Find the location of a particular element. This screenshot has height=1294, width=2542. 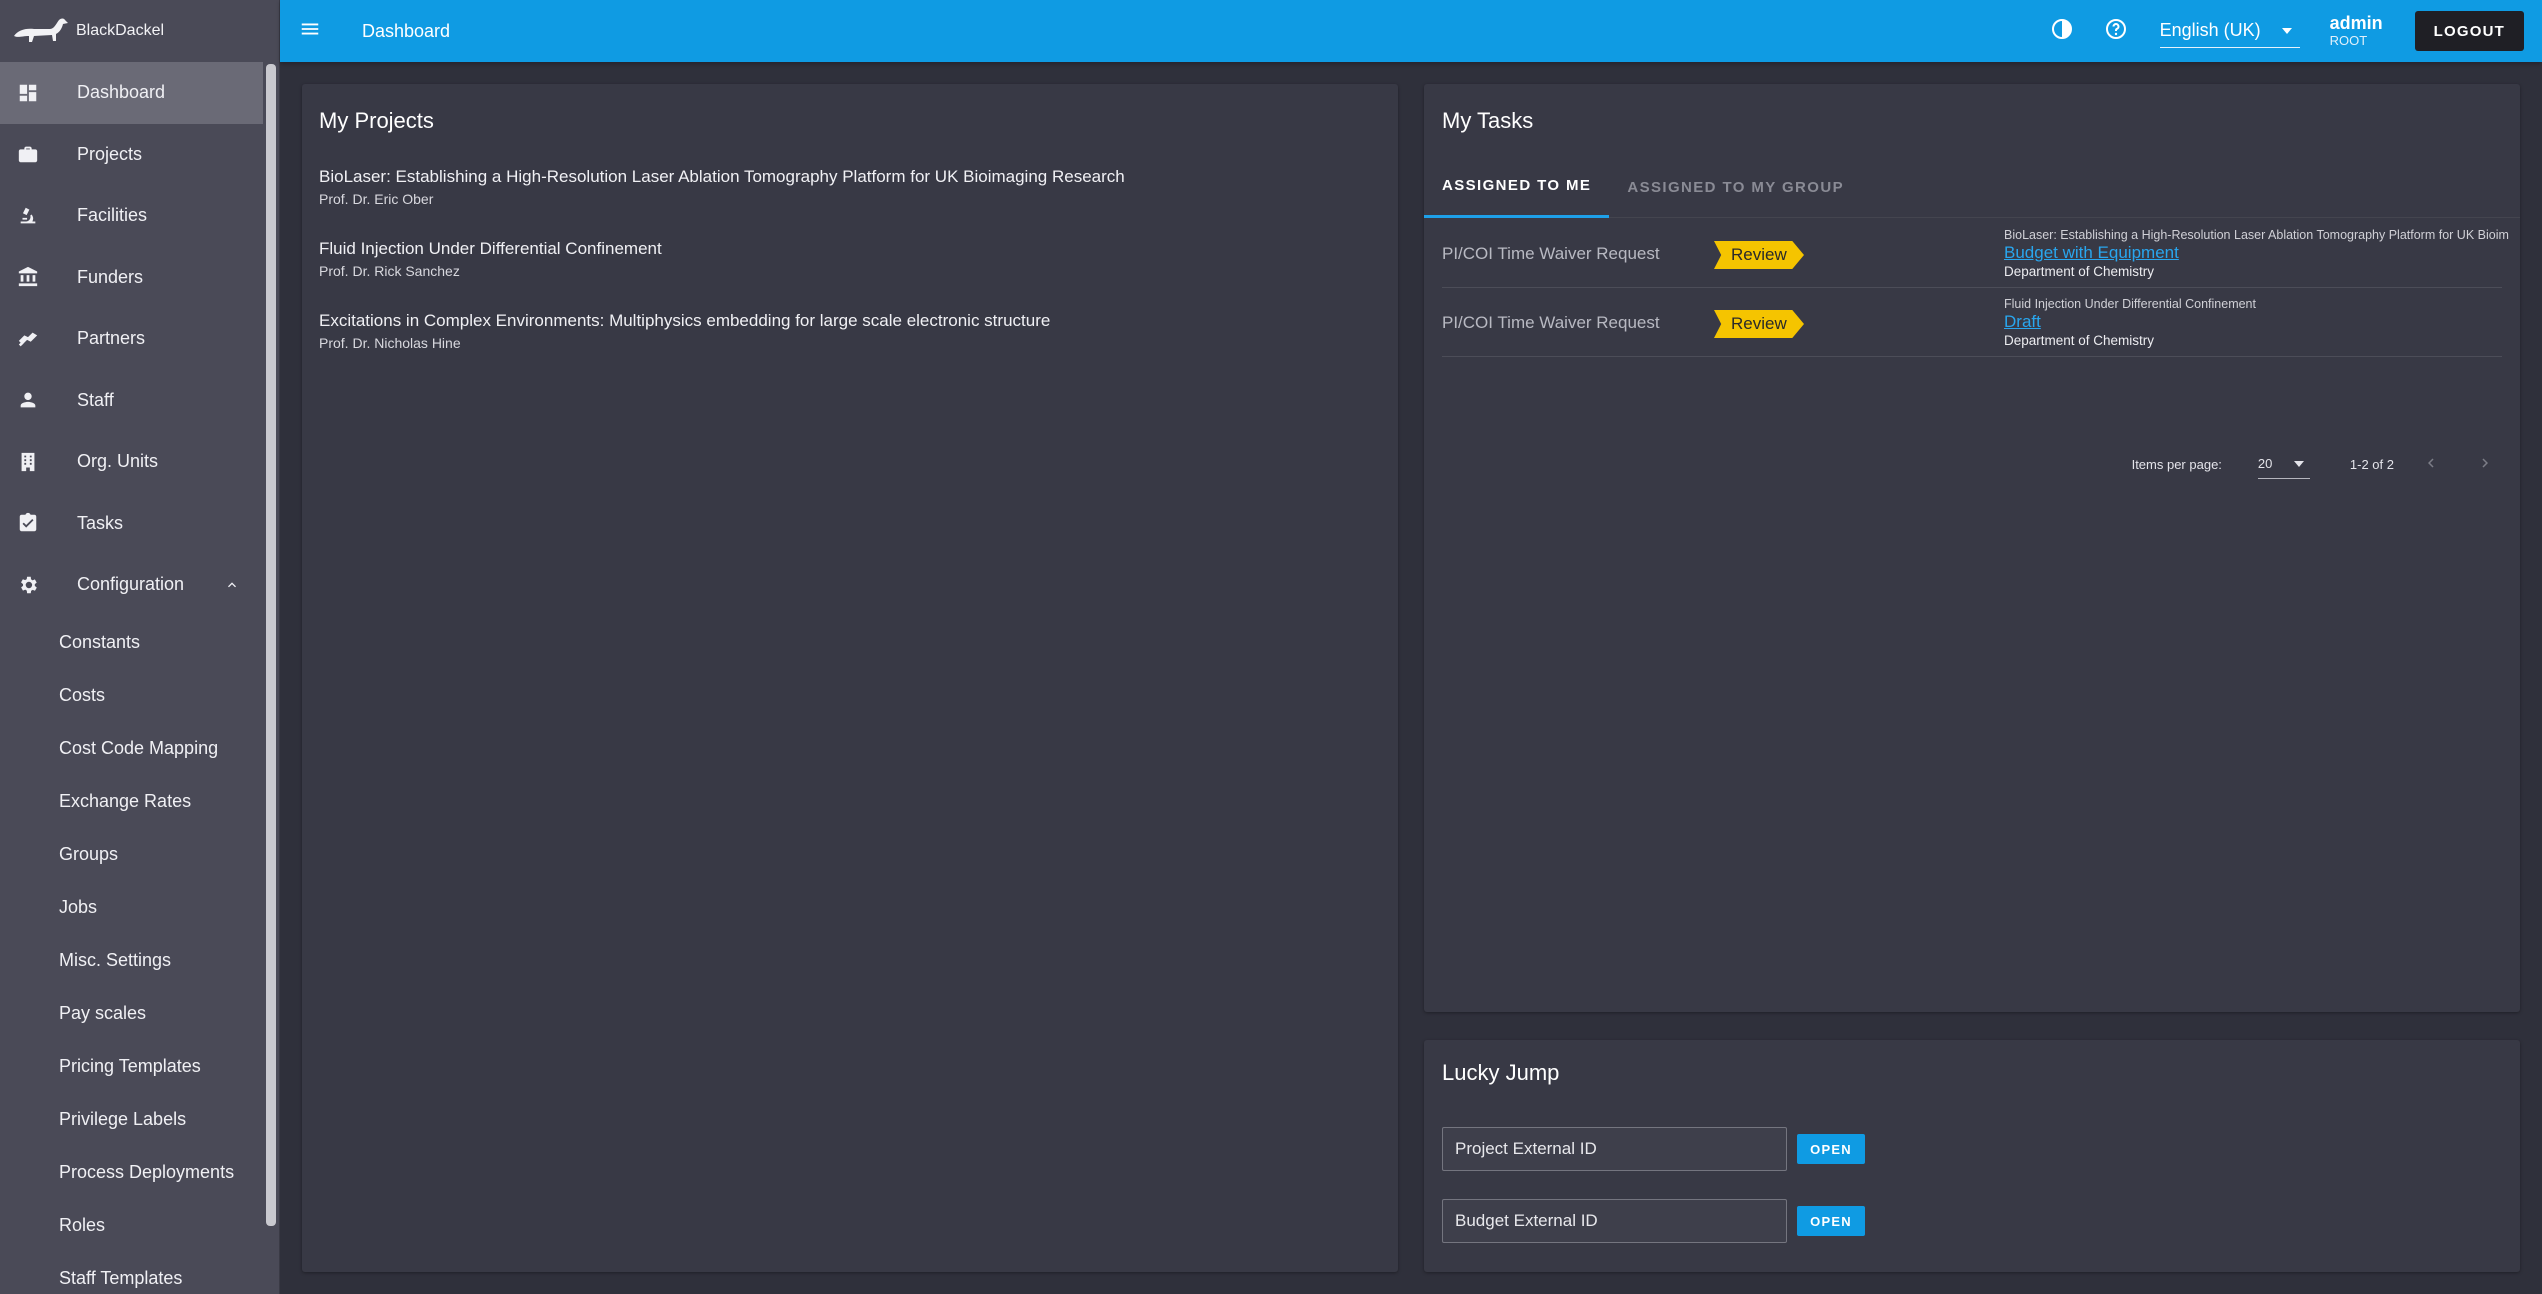

microscope-icon is located at coordinates (28, 216).